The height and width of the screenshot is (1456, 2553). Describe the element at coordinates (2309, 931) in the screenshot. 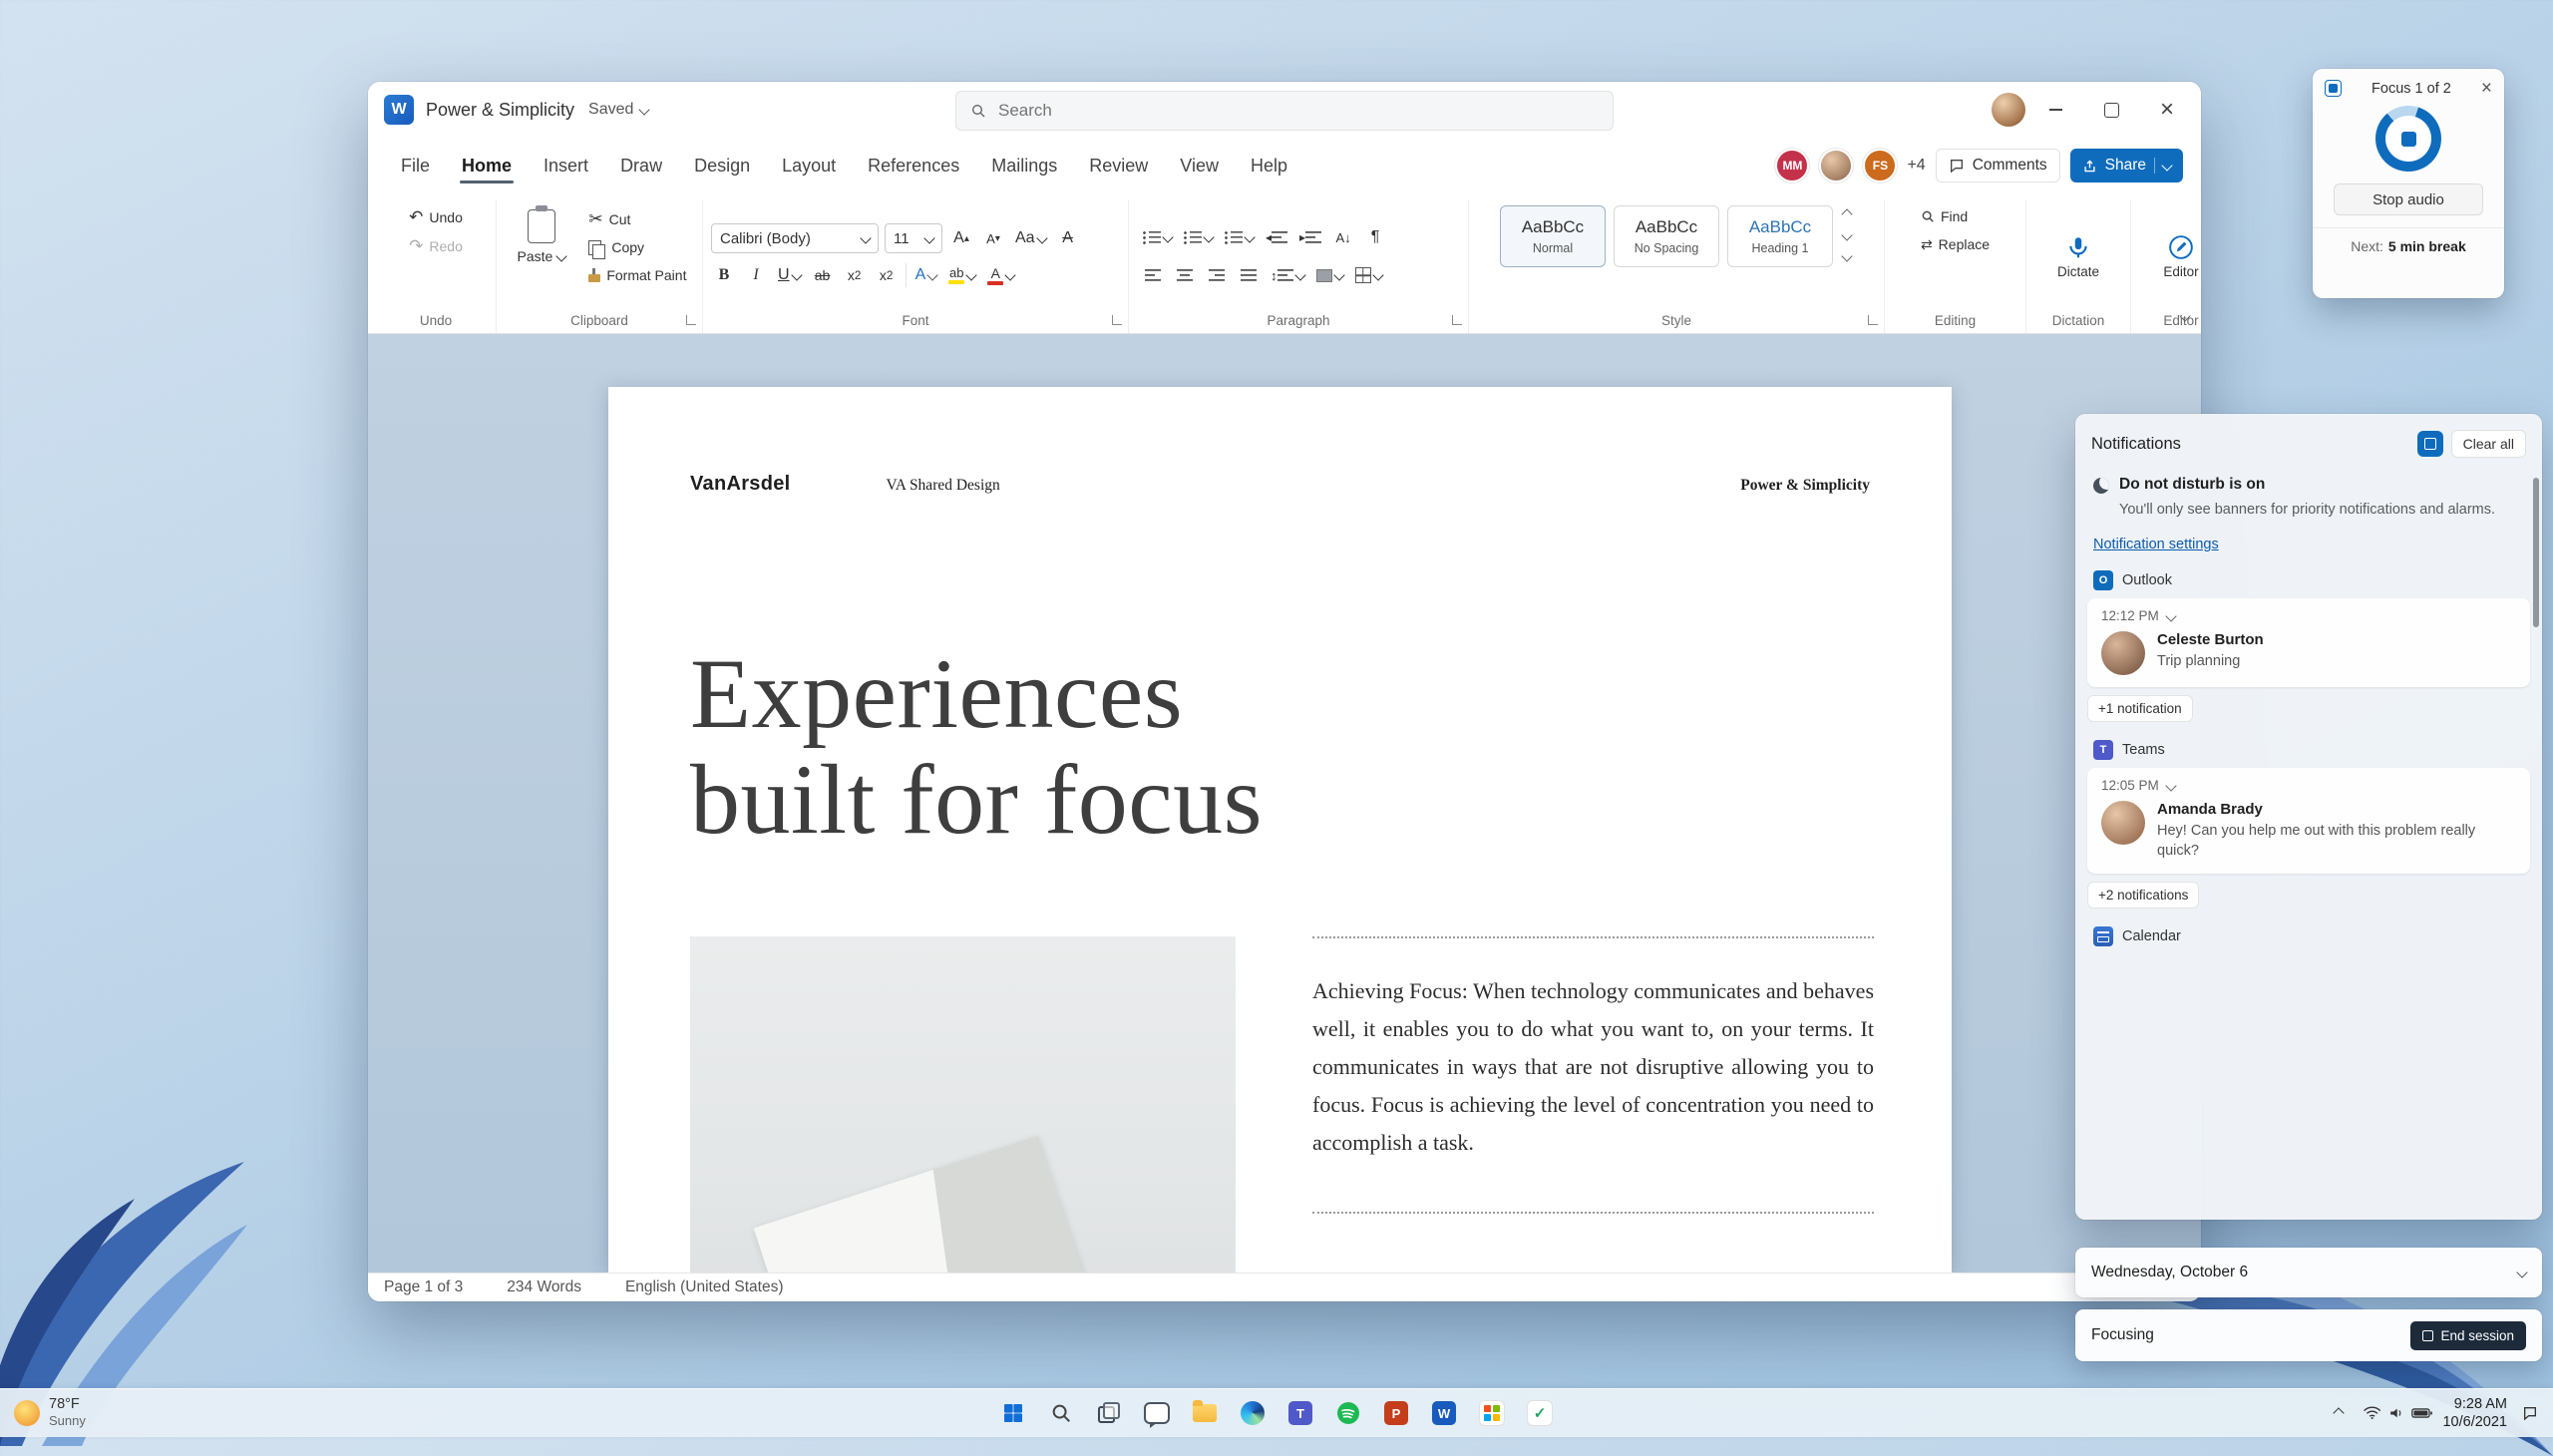

I see `calendar-group-header: Calendar` at that location.